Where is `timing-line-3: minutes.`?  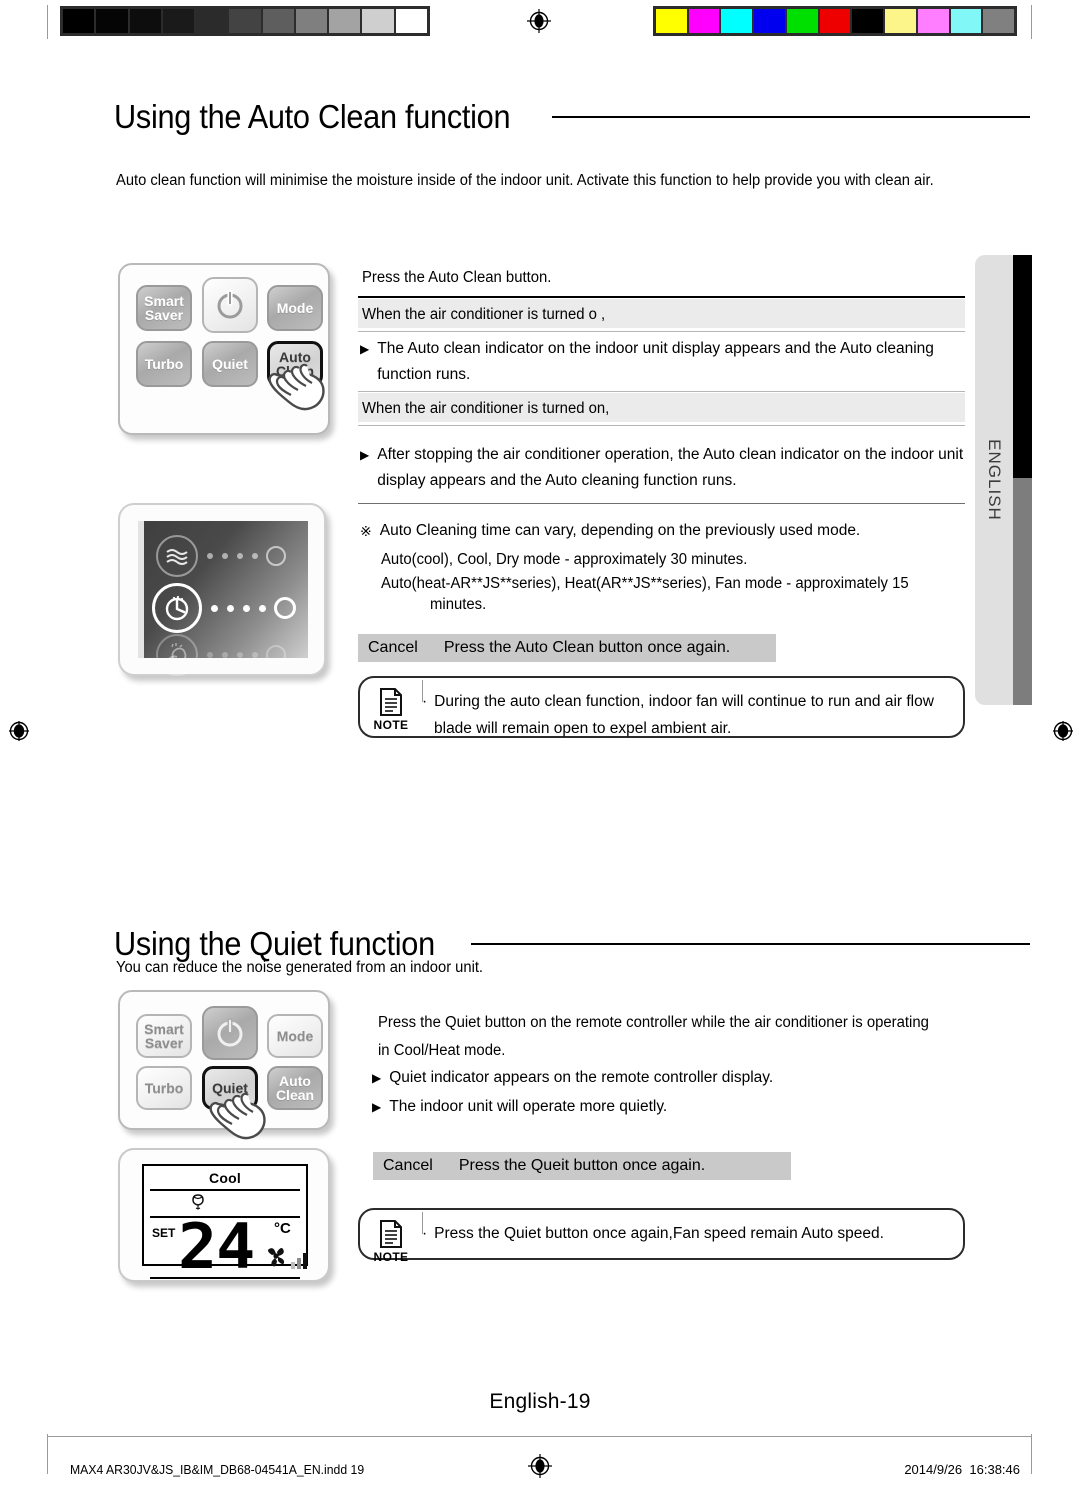 timing-line-3: minutes. is located at coordinates (458, 604).